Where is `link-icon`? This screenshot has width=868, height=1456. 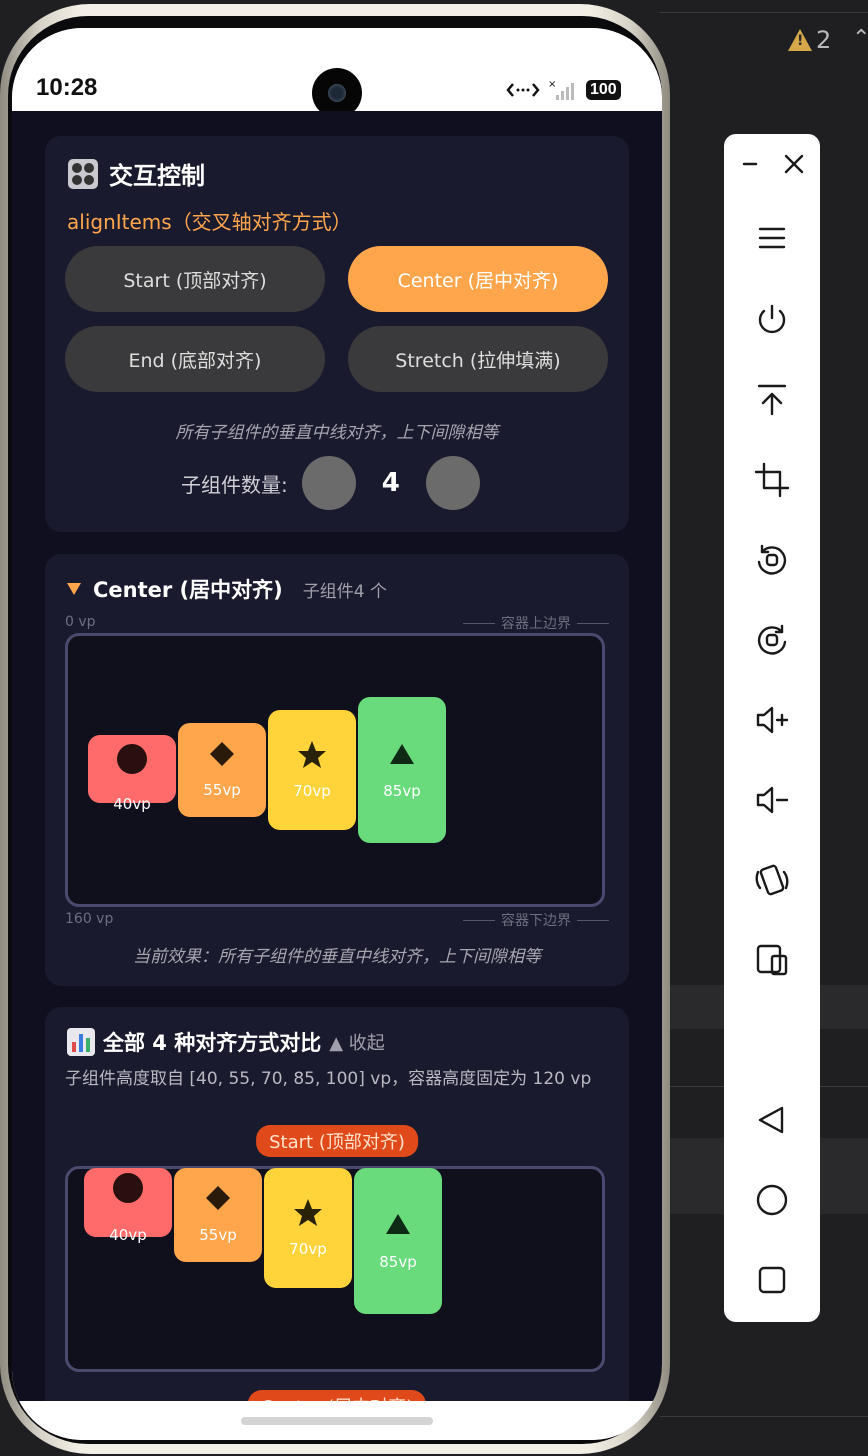
link-icon is located at coordinates (523, 90).